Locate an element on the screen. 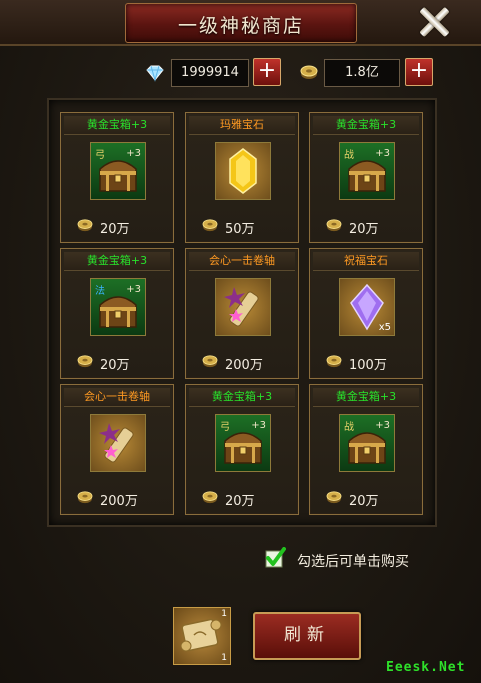 Image resolution: width=481 pixels, height=683 pixels. item-slot: 法 +3 is located at coordinates (118, 307).